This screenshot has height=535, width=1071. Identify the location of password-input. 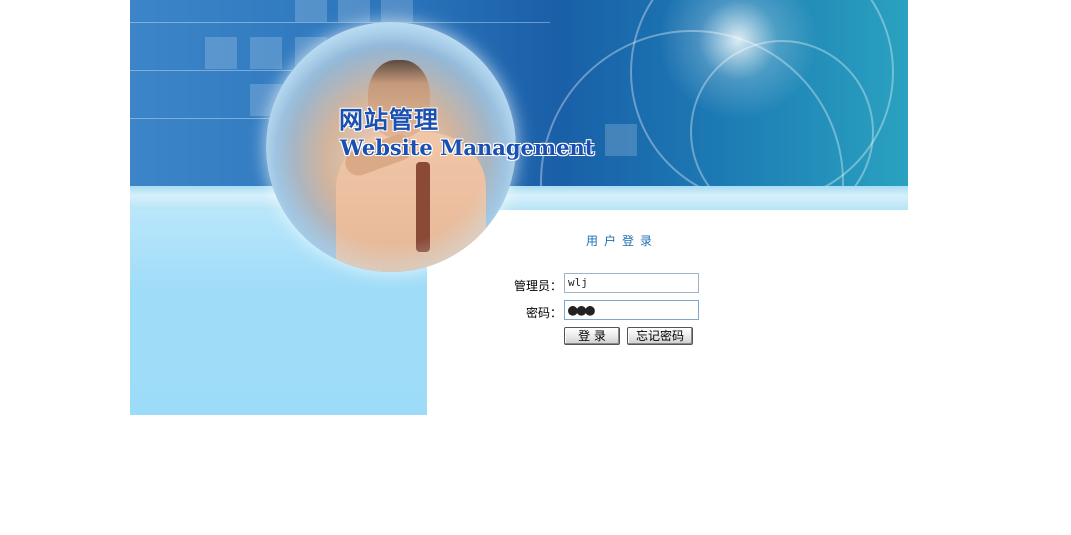
(631, 310).